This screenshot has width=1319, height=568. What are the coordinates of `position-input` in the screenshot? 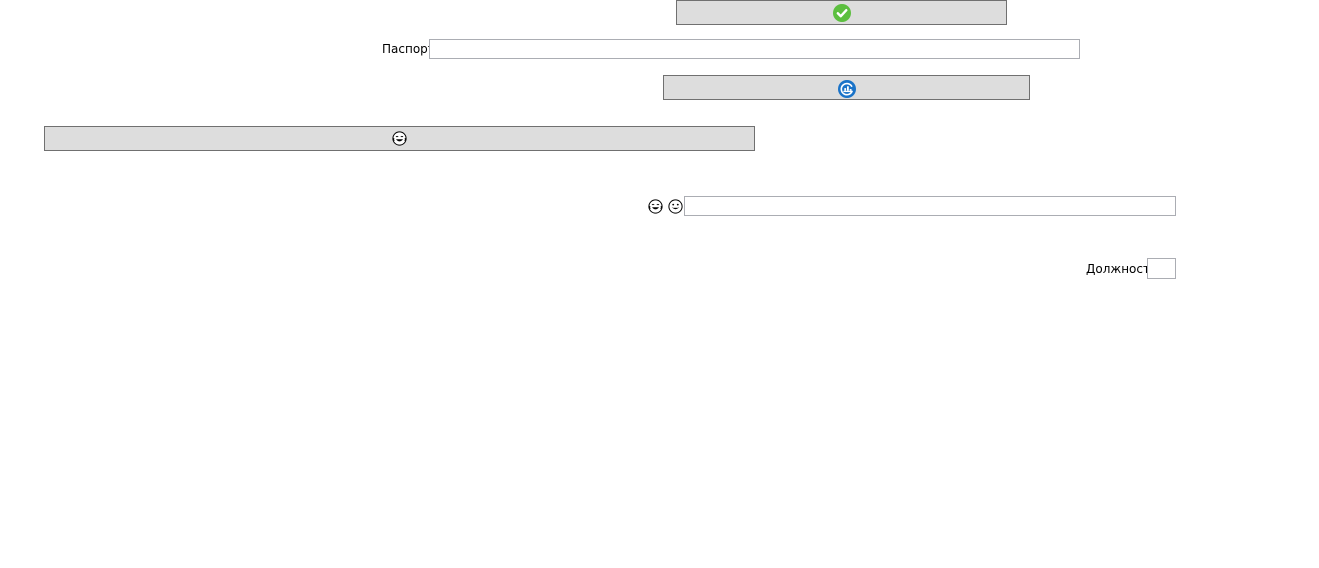 It's located at (1161, 268).